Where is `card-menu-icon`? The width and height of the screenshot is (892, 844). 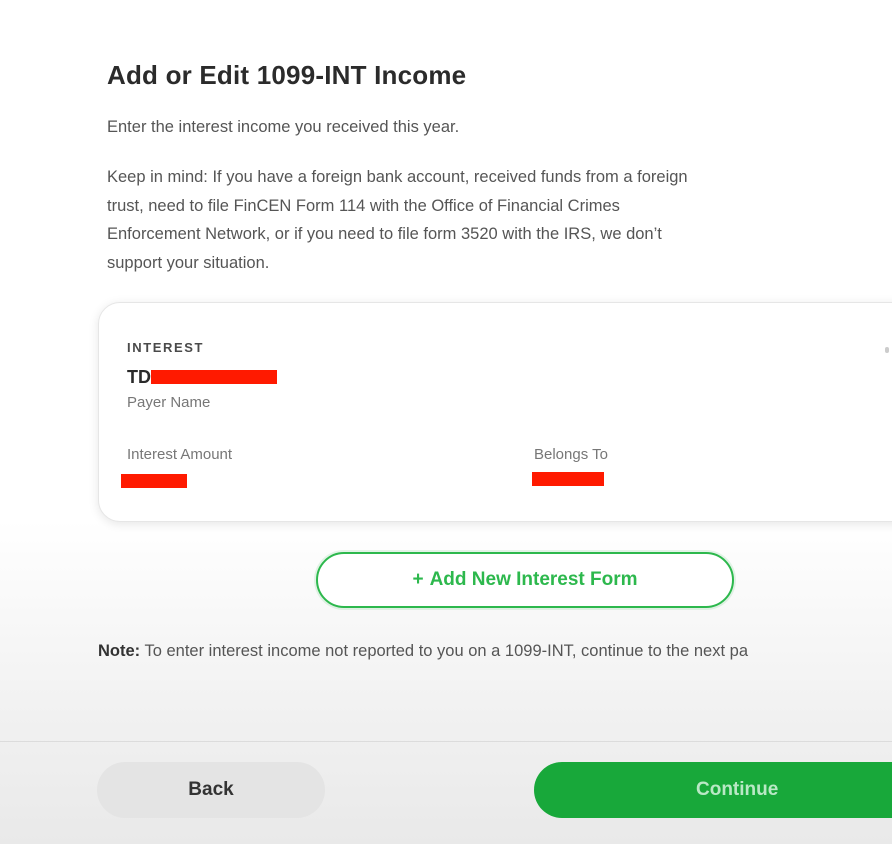 card-menu-icon is located at coordinates (887, 350).